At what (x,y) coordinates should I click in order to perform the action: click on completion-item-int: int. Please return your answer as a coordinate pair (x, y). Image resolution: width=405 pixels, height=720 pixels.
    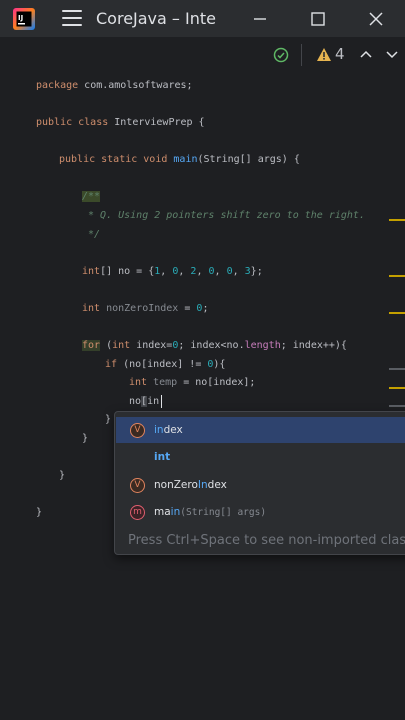
    Looking at the image, I should click on (260, 457).